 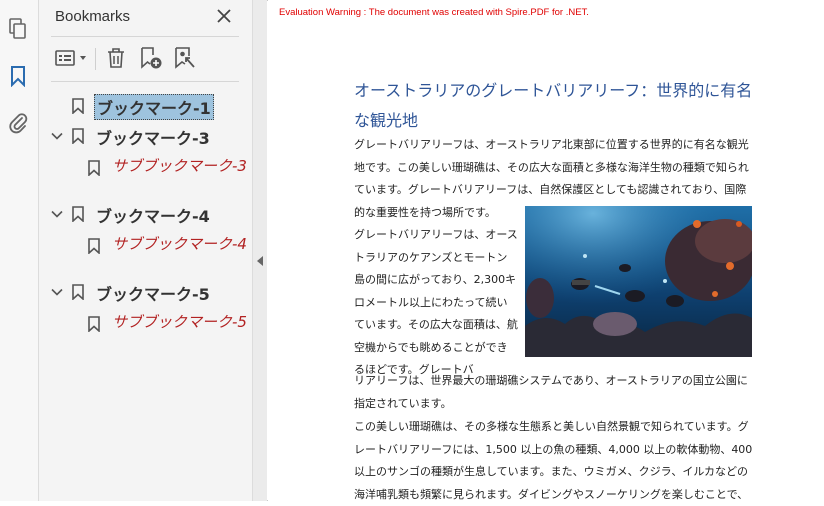 What do you see at coordinates (116, 58) in the screenshot?
I see `delete-icon` at bounding box center [116, 58].